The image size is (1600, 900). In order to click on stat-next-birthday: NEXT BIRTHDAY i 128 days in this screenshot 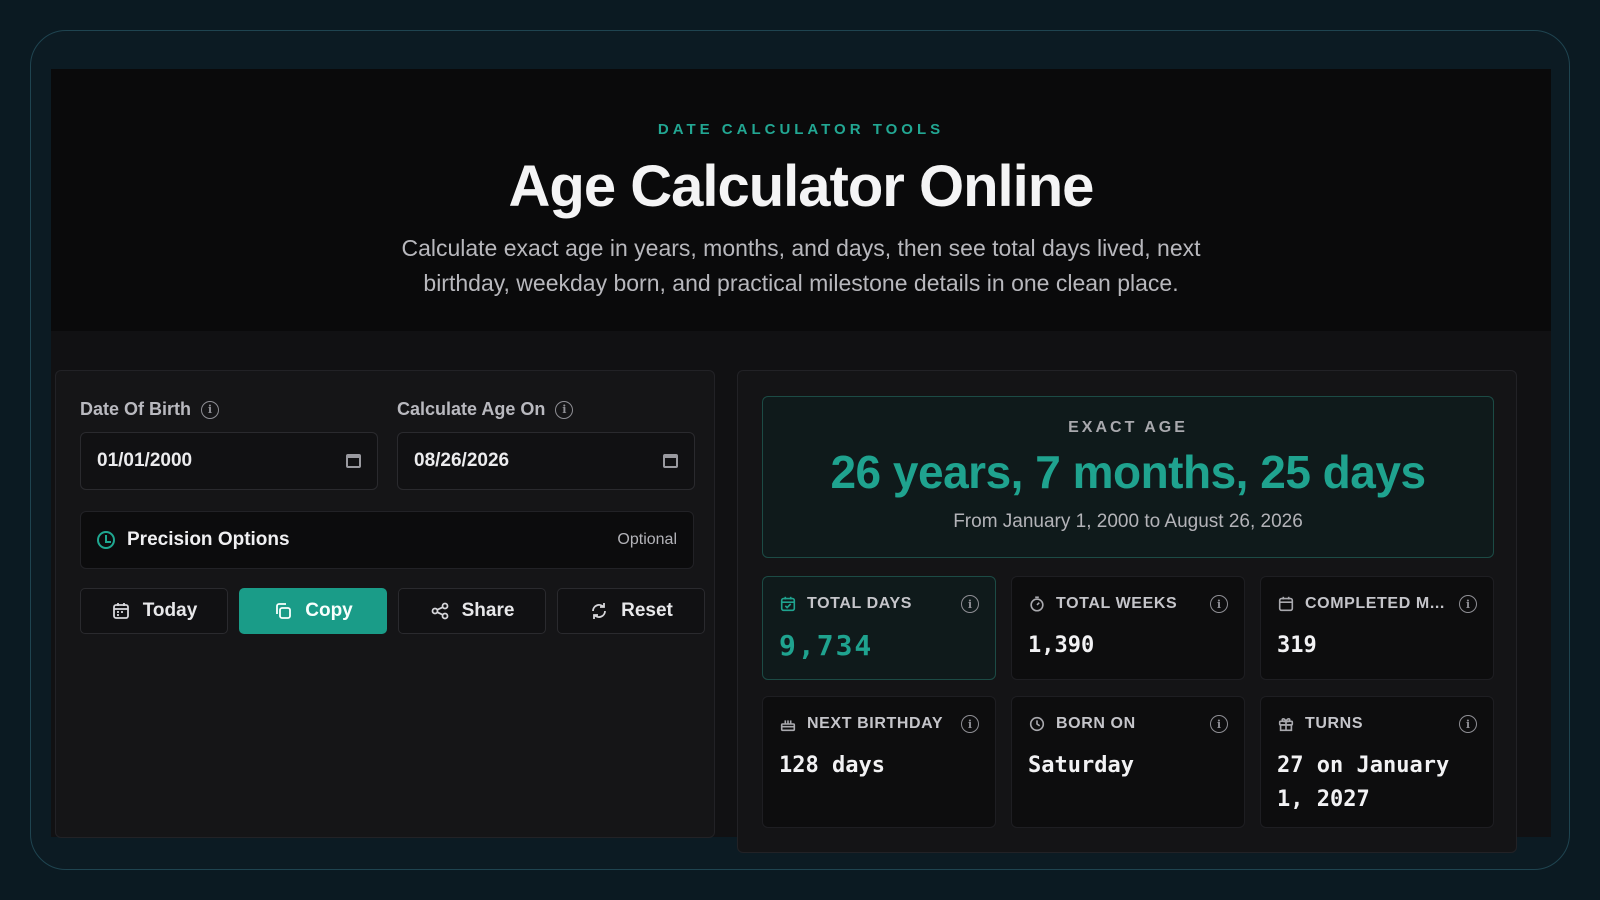, I will do `click(879, 762)`.